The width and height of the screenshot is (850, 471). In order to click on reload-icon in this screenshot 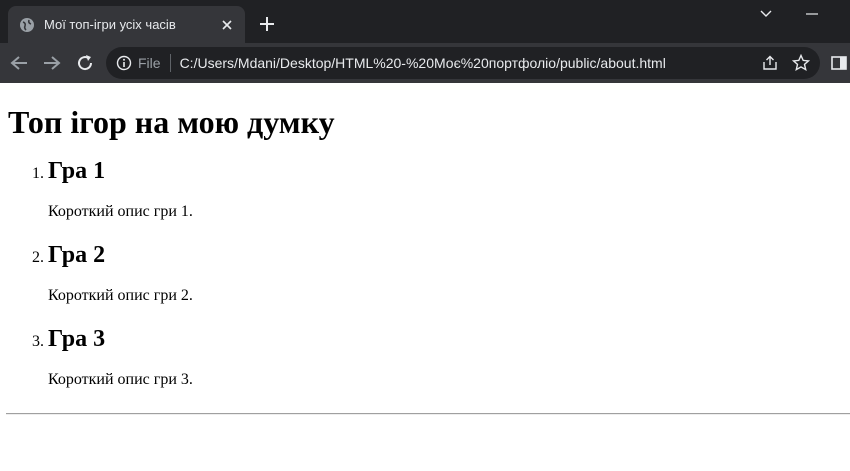, I will do `click(85, 63)`.